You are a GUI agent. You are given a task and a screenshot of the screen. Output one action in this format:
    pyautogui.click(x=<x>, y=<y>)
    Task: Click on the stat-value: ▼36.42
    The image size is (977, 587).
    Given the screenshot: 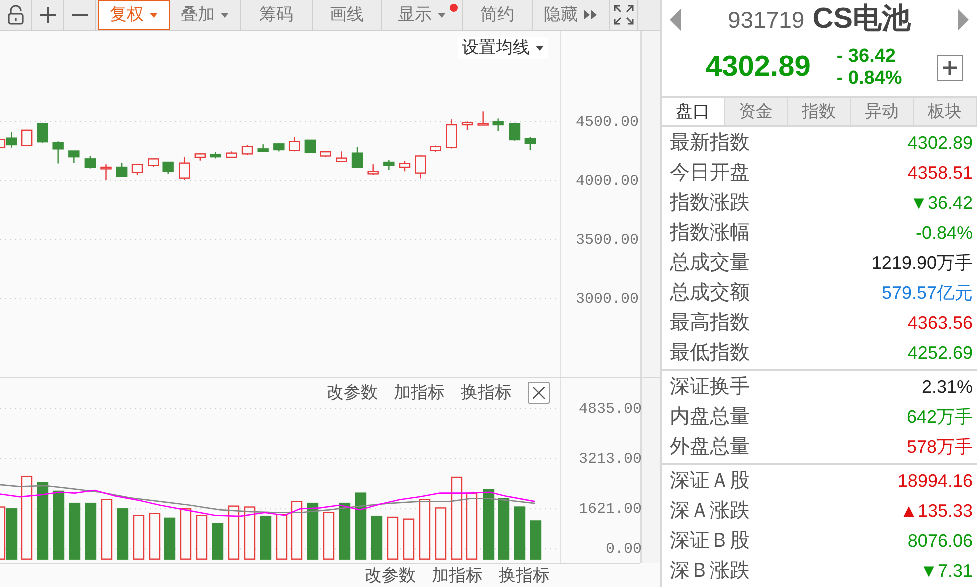 What is the action you would take?
    pyautogui.click(x=941, y=203)
    